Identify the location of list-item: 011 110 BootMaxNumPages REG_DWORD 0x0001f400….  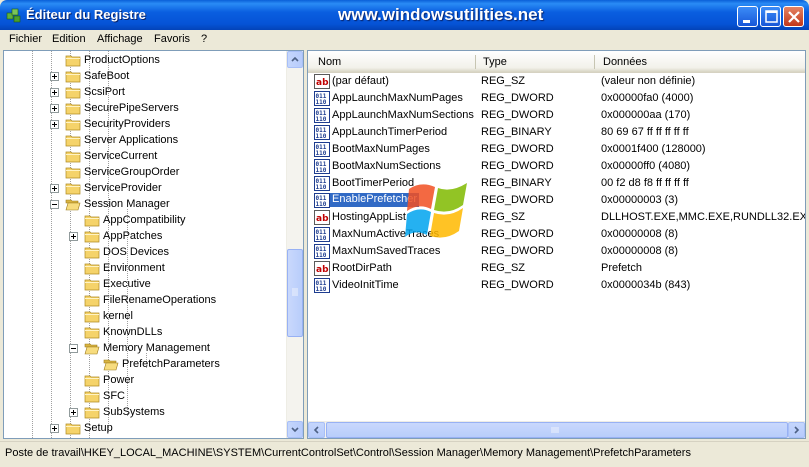
(556, 149).